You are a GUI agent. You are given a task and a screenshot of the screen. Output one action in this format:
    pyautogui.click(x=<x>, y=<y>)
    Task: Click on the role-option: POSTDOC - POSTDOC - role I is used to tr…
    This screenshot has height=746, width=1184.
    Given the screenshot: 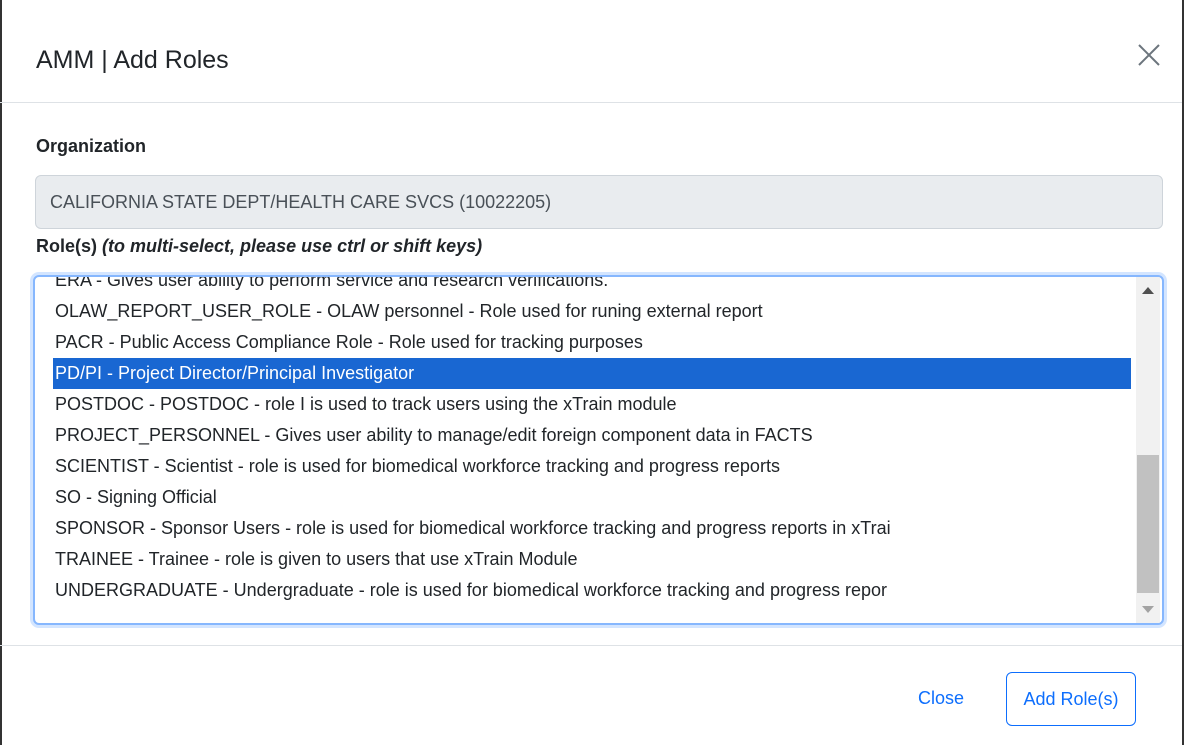 What is the action you would take?
    pyautogui.click(x=592, y=404)
    